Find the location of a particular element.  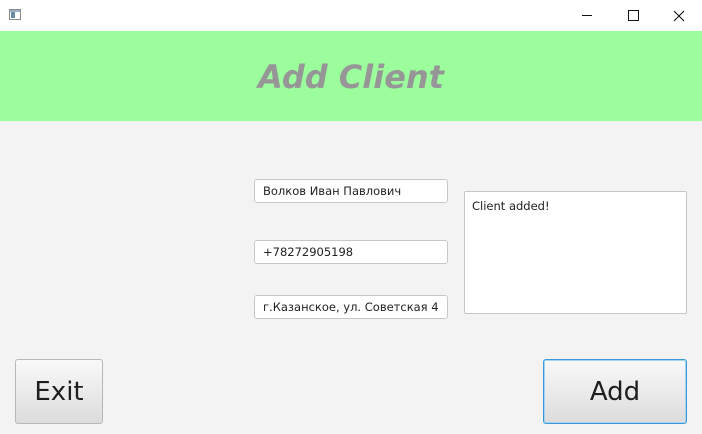

close-icon is located at coordinates (679, 15).